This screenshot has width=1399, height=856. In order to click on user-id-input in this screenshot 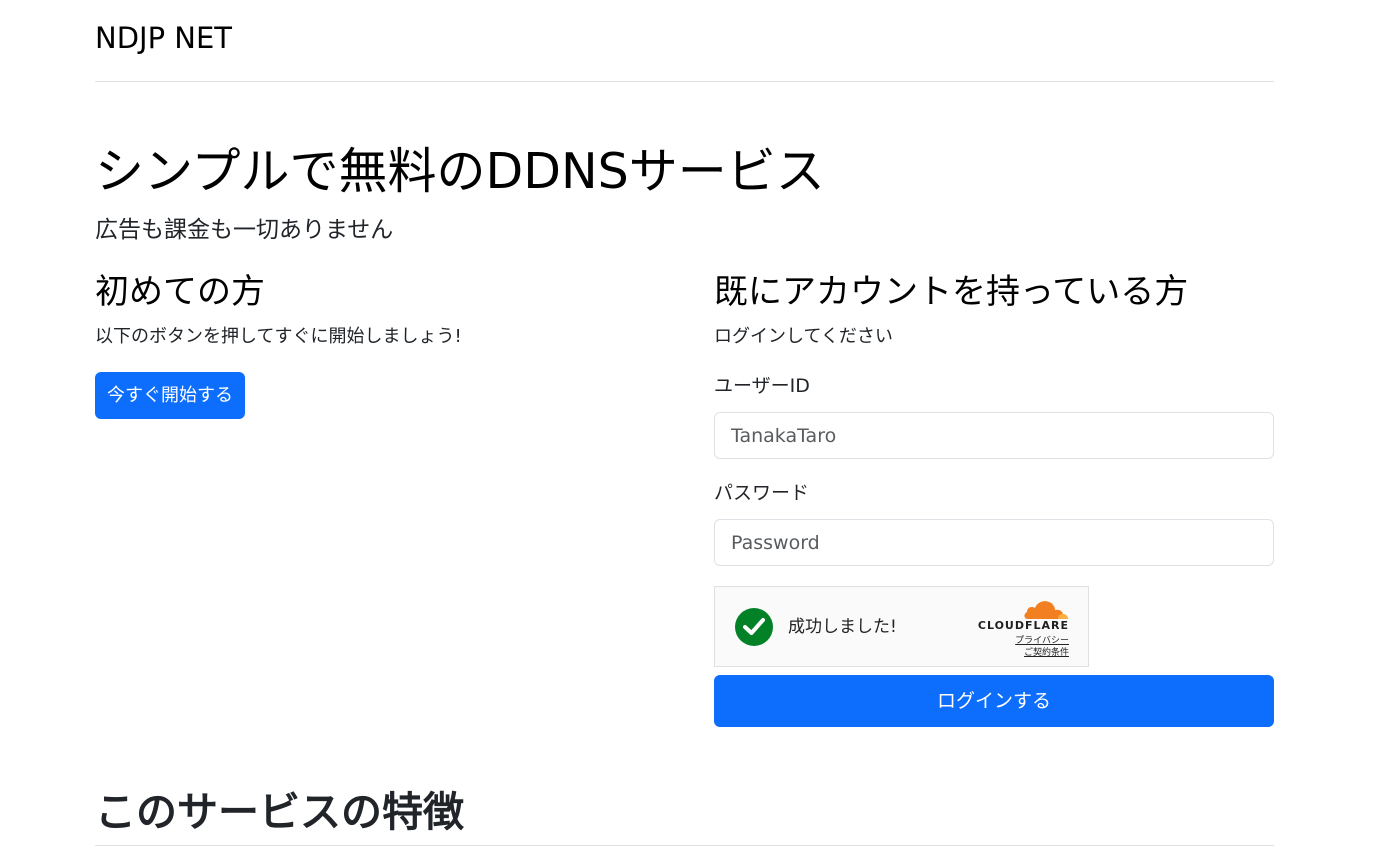, I will do `click(994, 435)`.